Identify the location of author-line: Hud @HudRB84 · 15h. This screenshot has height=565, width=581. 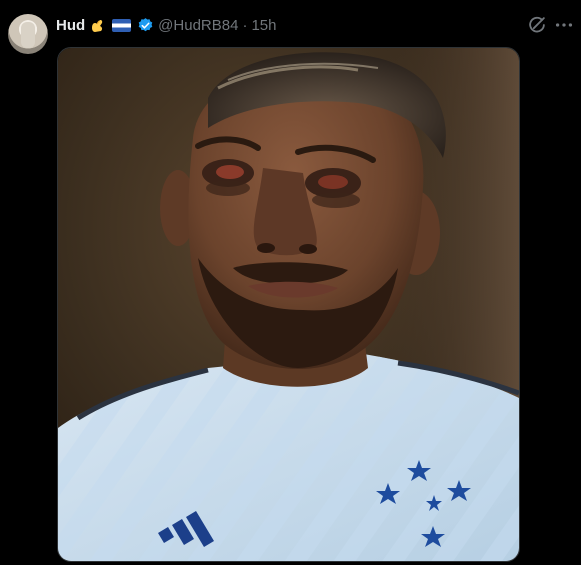
(166, 25).